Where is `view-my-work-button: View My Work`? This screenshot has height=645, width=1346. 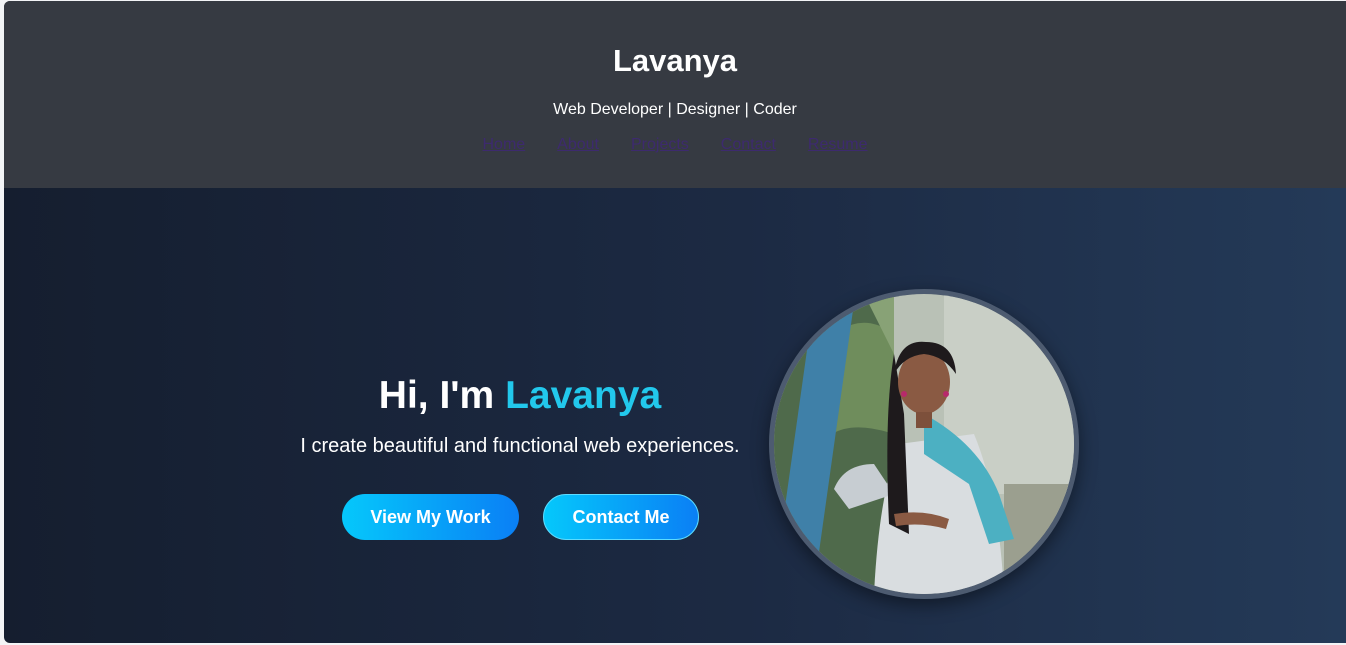
view-my-work-button: View My Work is located at coordinates (430, 517).